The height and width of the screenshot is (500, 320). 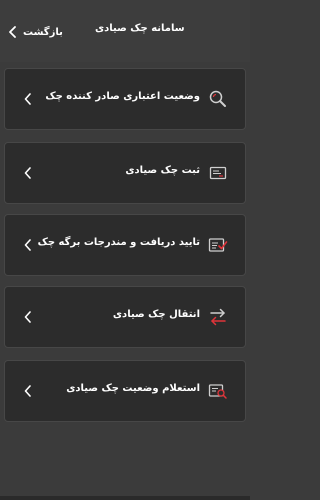 What do you see at coordinates (122, 96) in the screenshot?
I see `menu-item-label: وضعیت اعتباری صادر کننده چک` at bounding box center [122, 96].